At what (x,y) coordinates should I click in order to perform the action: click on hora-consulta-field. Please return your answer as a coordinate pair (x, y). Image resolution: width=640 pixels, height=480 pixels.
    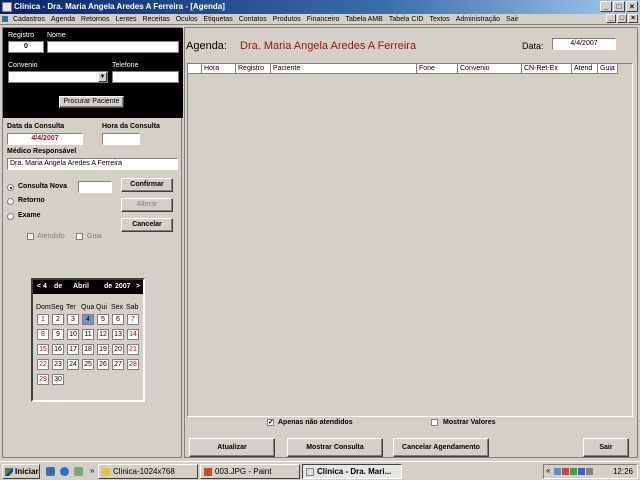
    Looking at the image, I should click on (121, 139).